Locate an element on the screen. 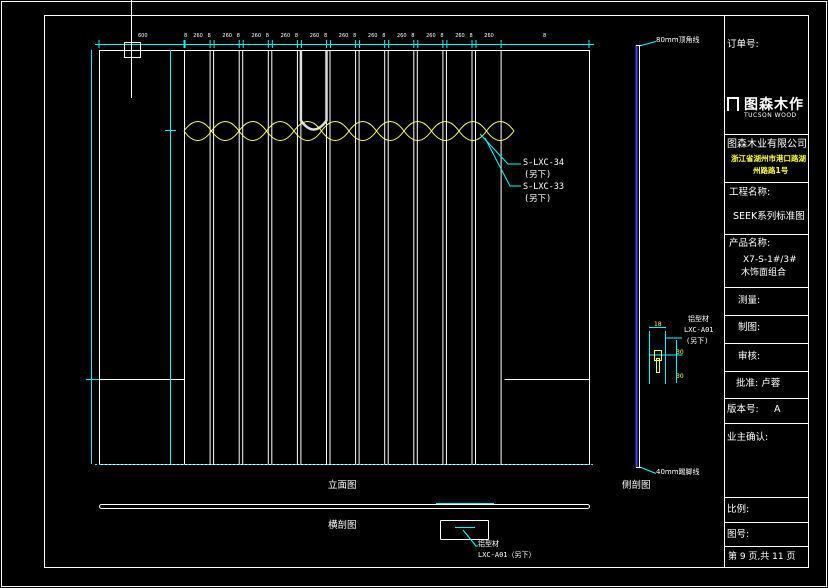 This screenshot has width=828, height=588. logo-name: 图森木作 is located at coordinates (774, 105).